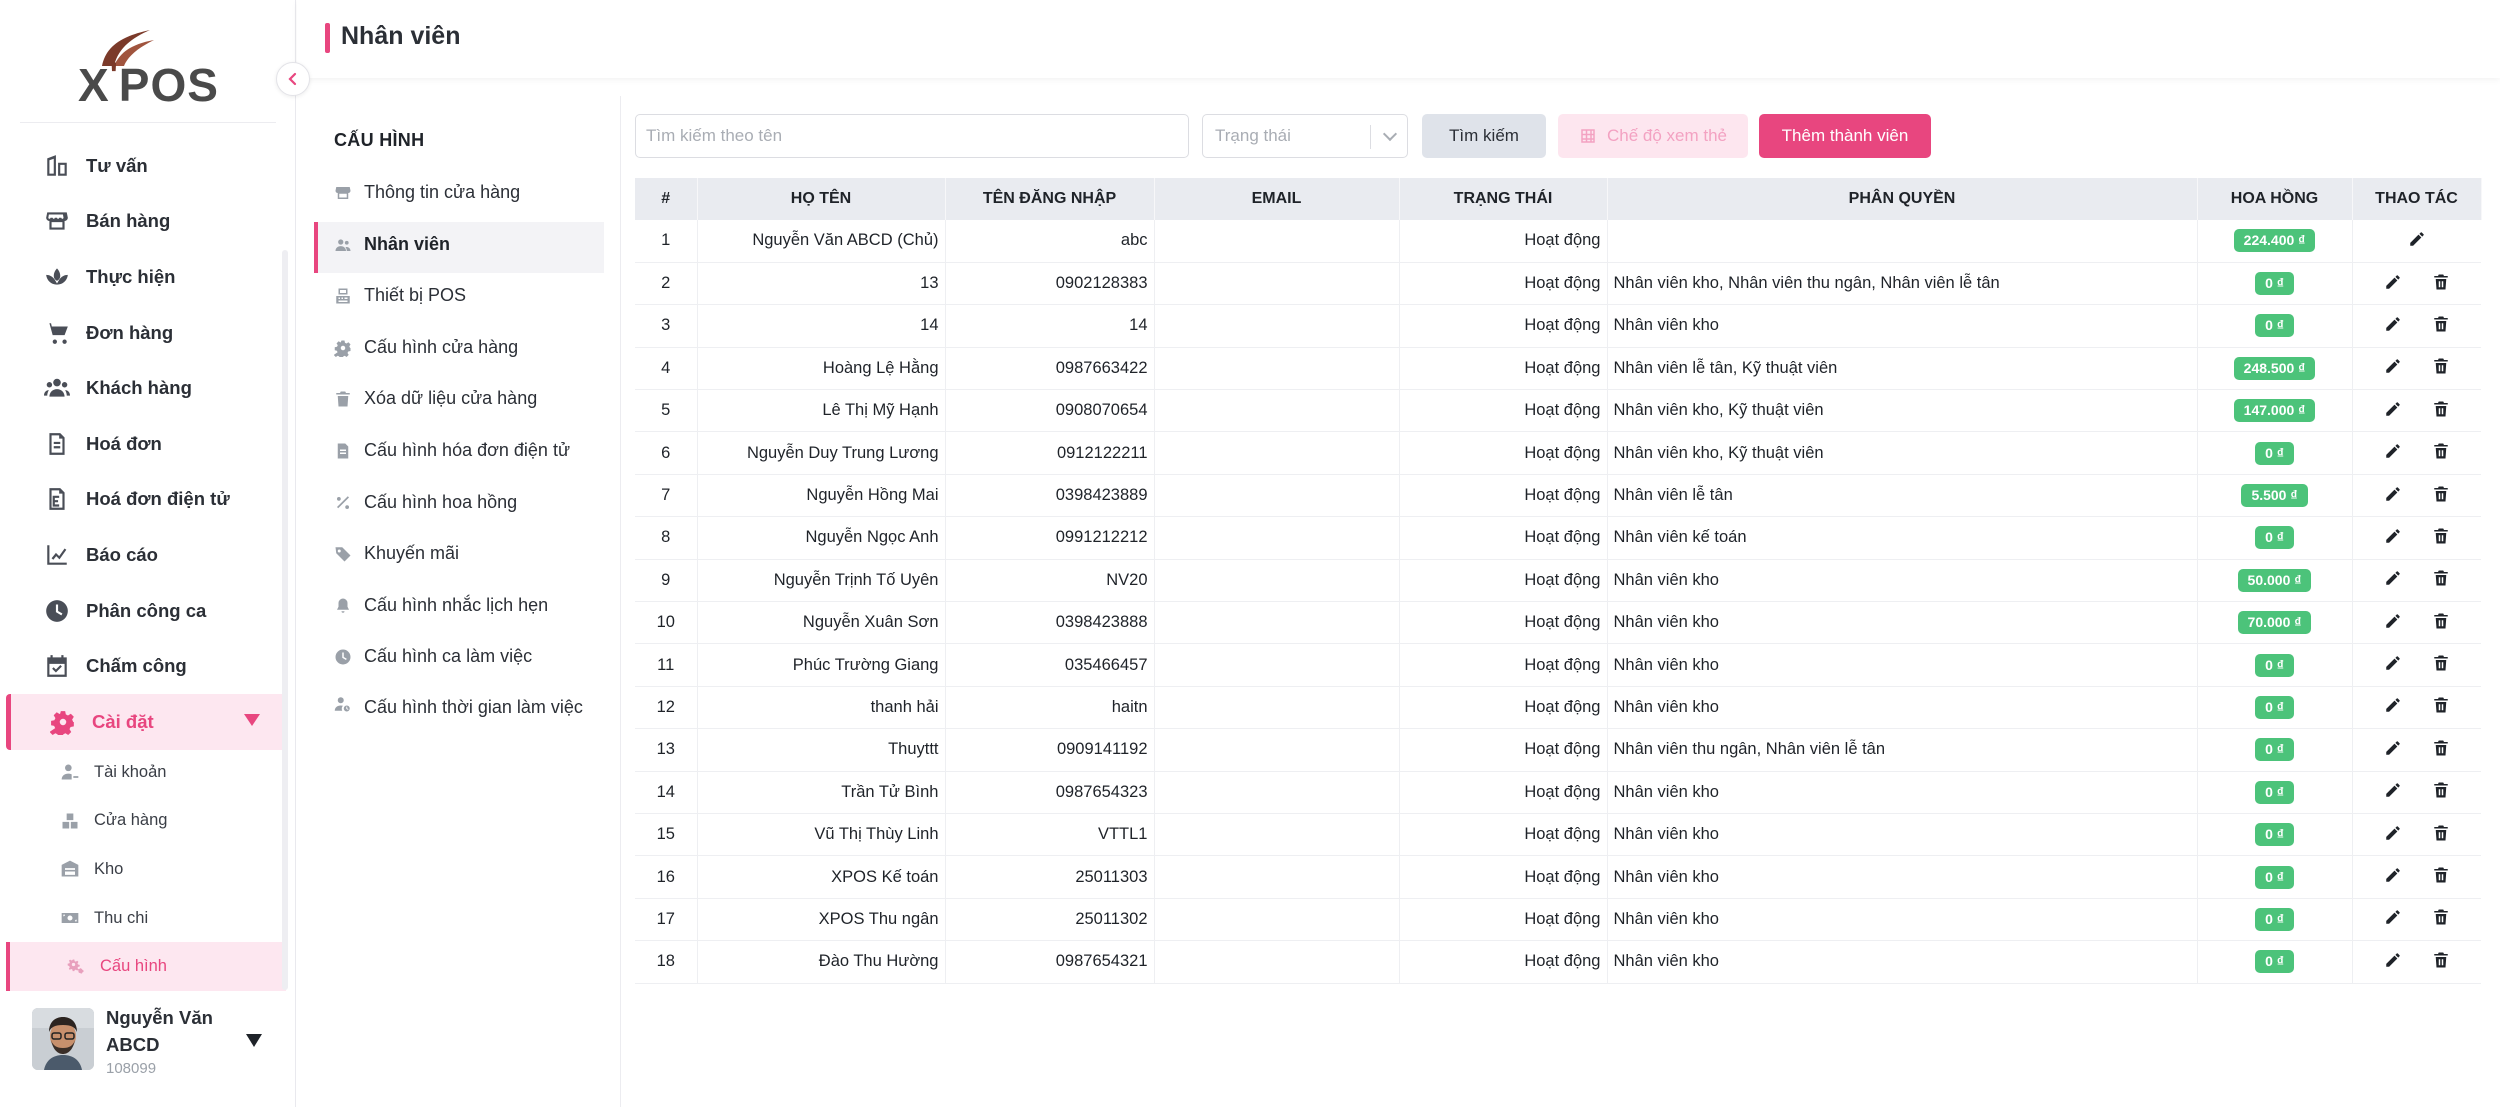  I want to click on table-row: 3 14 14 Hoạt động Nhân viên kho 0 ₫, so click(1558, 326).